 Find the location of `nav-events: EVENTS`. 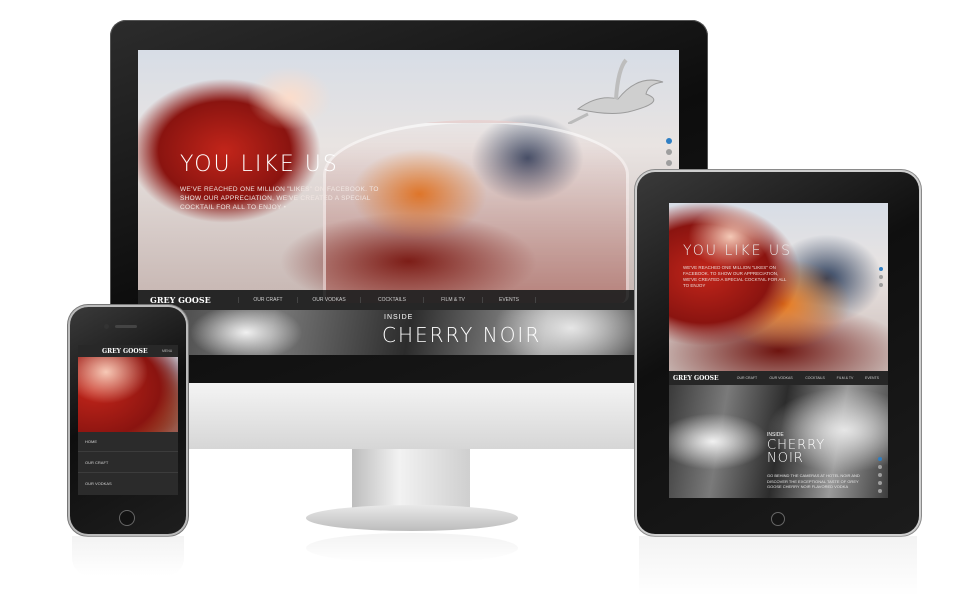

nav-events: EVENTS is located at coordinates (509, 300).